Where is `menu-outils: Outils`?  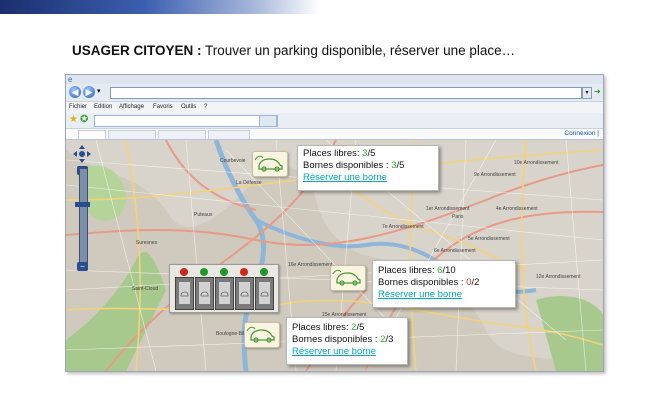 menu-outils: Outils is located at coordinates (188, 107).